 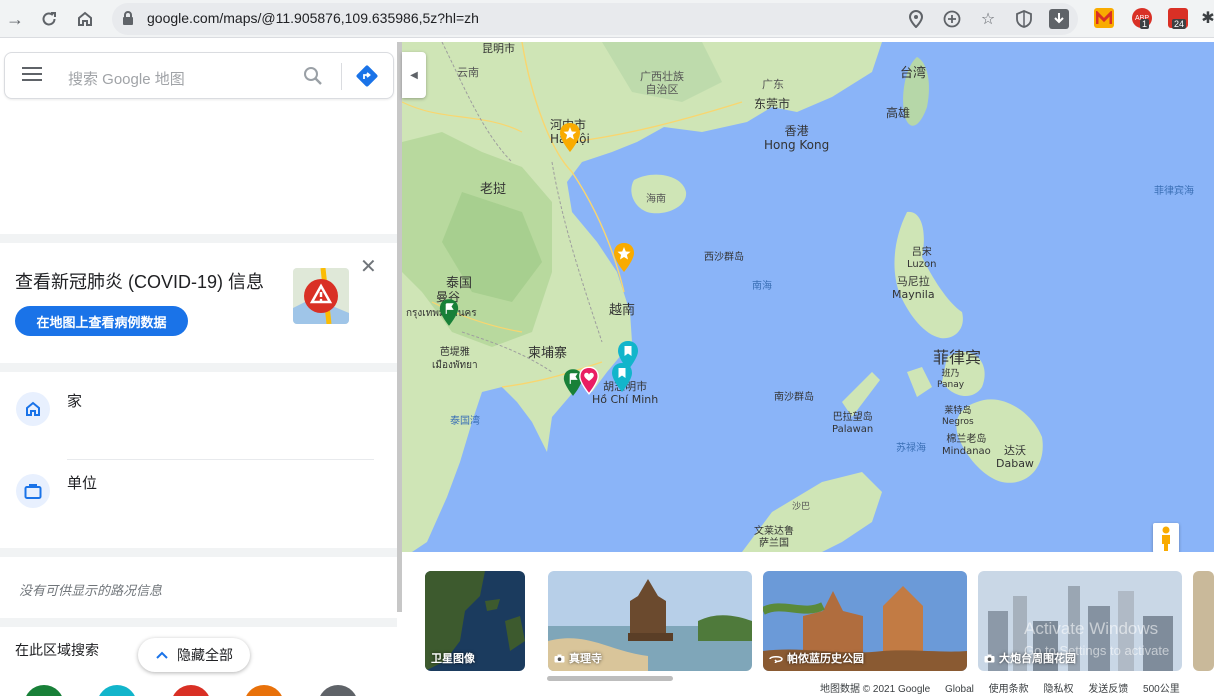 What do you see at coordinates (313, 76) in the screenshot?
I see `search-icon` at bounding box center [313, 76].